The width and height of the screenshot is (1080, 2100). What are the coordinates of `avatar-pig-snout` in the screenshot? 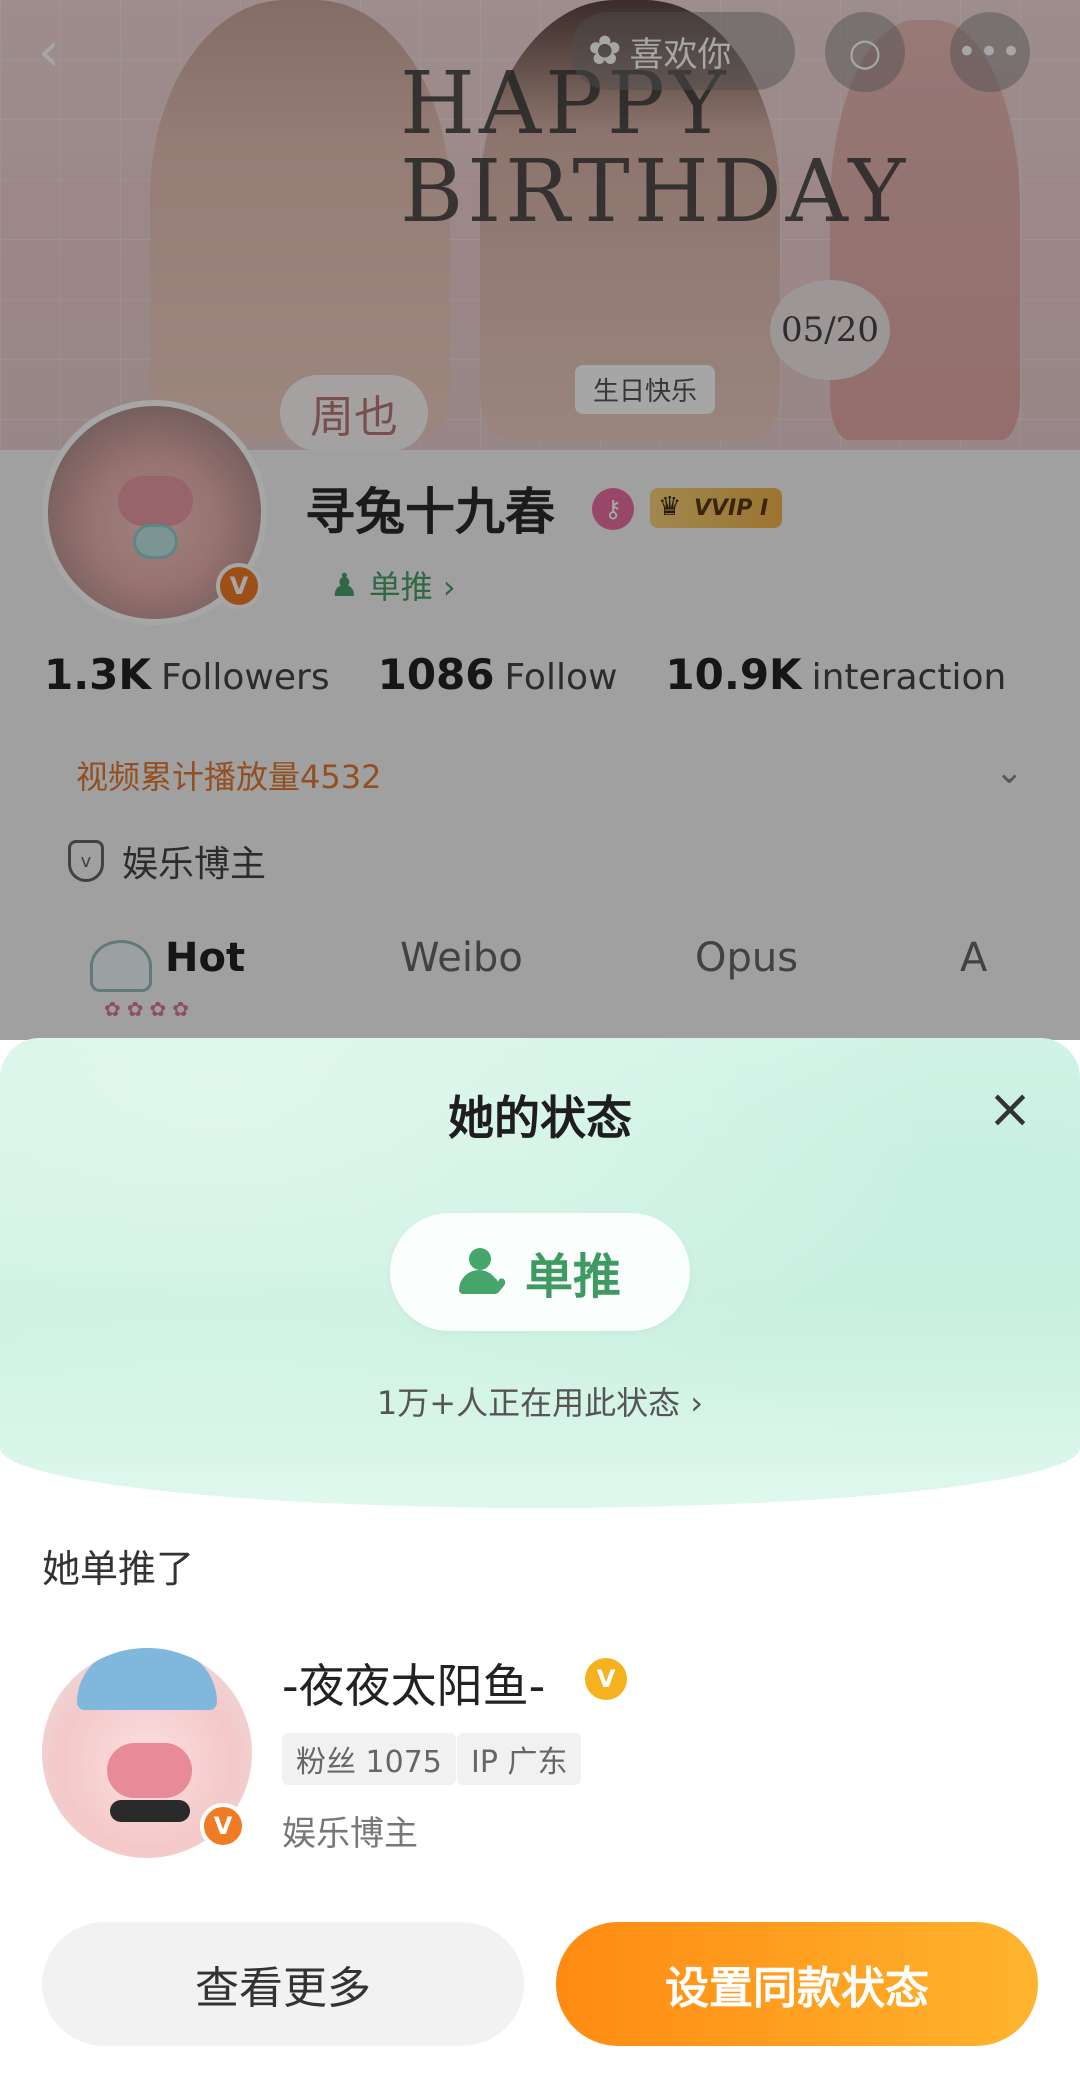 It's located at (149, 1770).